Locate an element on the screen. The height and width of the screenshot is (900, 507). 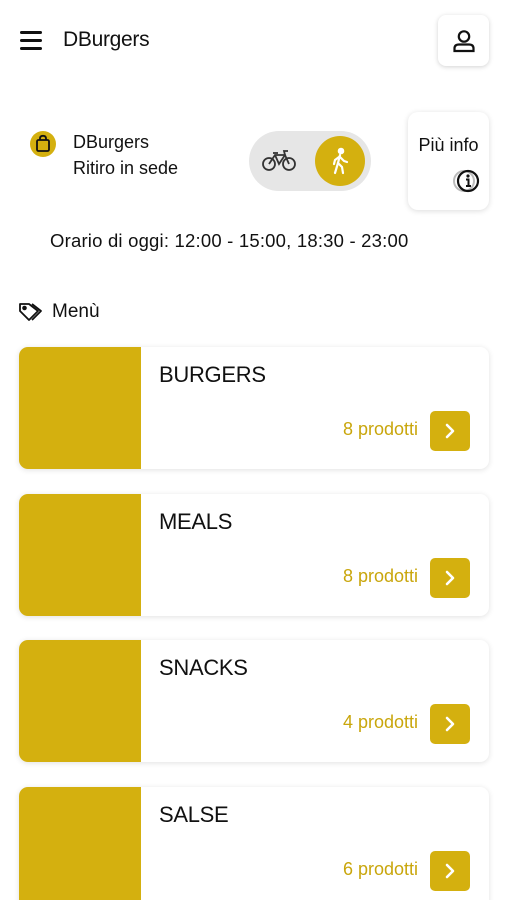
shopping-bag-icon is located at coordinates (43, 144).